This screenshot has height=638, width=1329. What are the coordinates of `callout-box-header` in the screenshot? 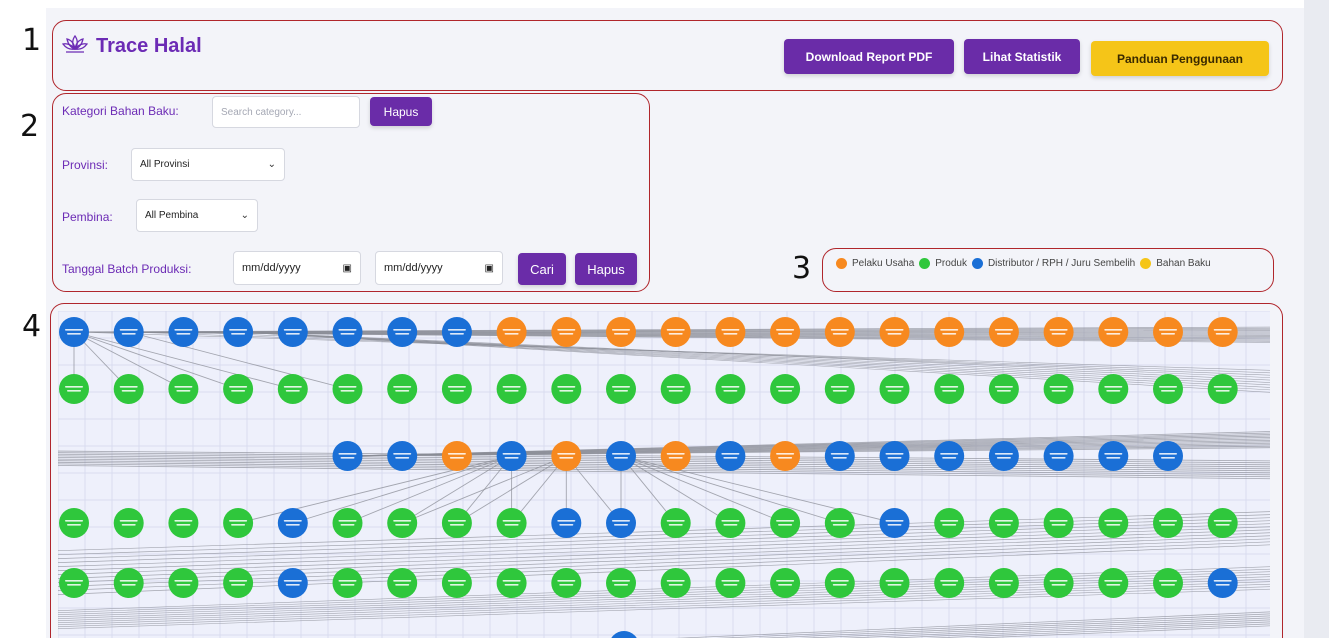 It's located at (667, 55).